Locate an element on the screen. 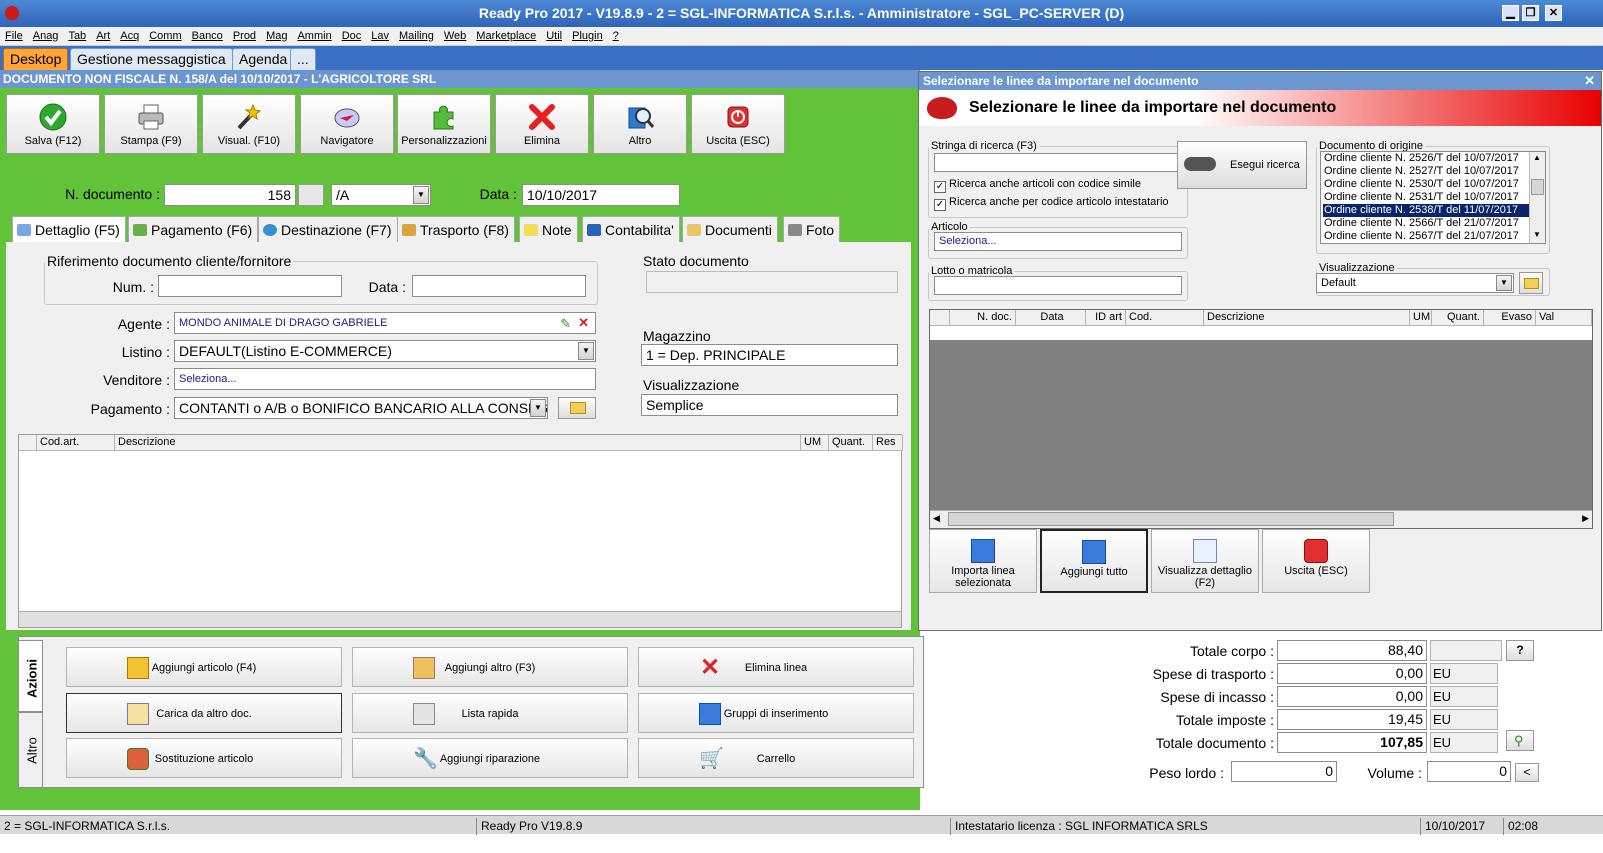 This screenshot has height=853, width=1603. delete-line-button: ✕ Elimina linea is located at coordinates (776, 667).